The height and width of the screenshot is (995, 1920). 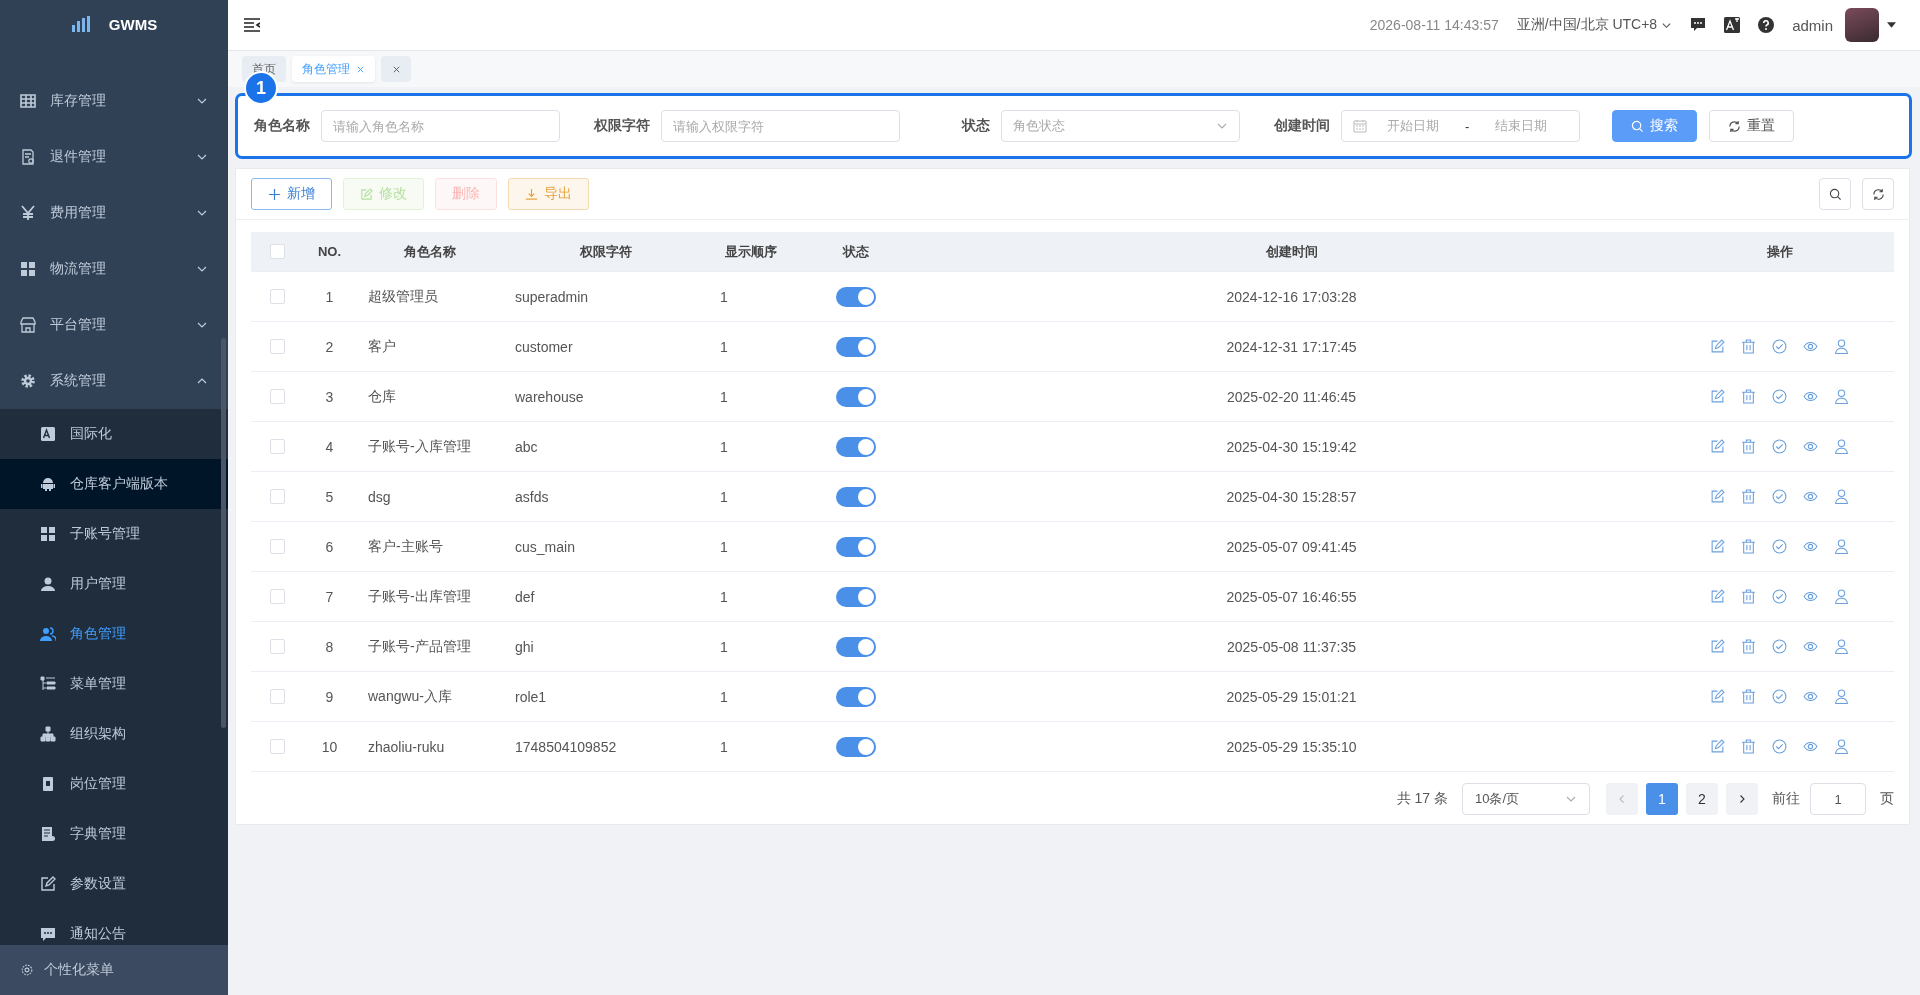 What do you see at coordinates (1862, 25) in the screenshot?
I see `avatar-placeholder` at bounding box center [1862, 25].